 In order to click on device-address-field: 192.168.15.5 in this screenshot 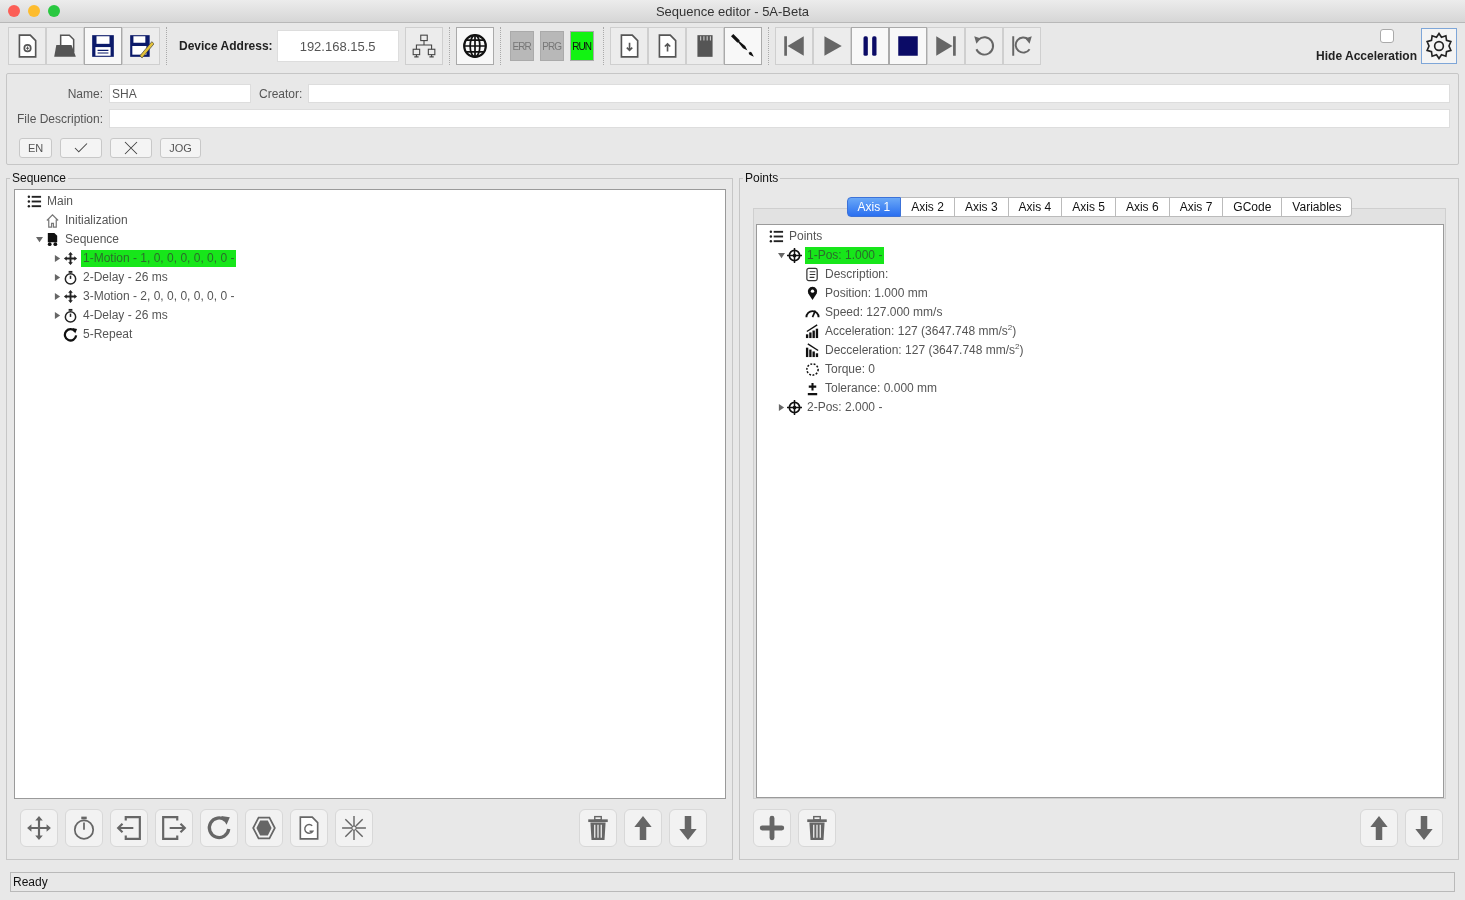, I will do `click(337, 46)`.